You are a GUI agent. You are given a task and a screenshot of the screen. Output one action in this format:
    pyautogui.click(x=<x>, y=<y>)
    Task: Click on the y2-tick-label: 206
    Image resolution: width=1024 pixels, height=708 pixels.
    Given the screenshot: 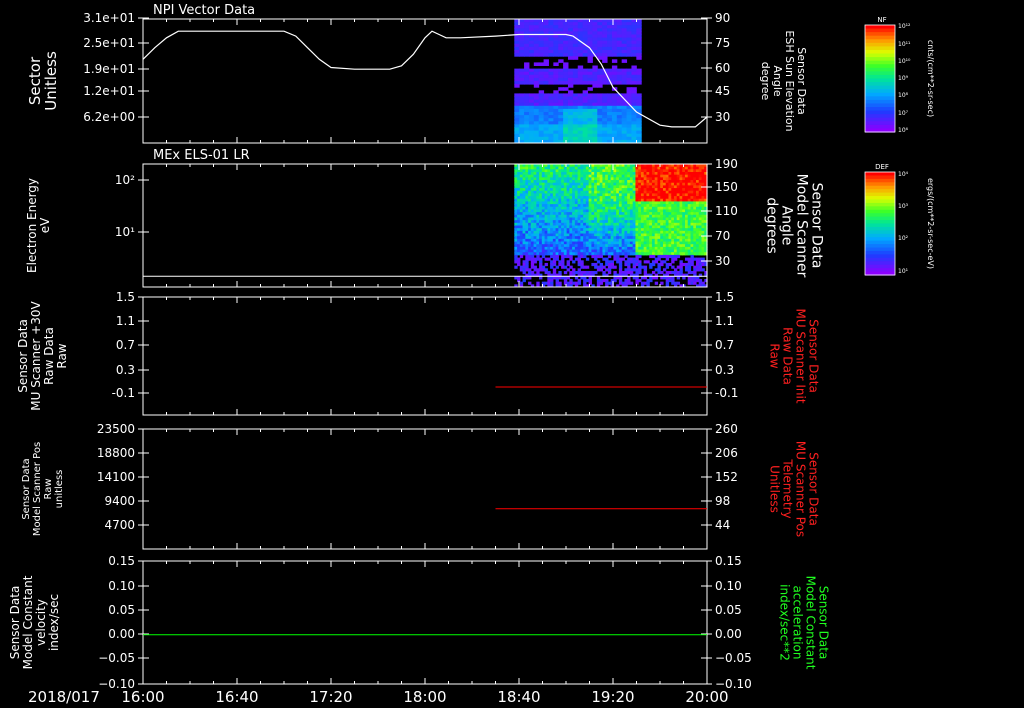 What is the action you would take?
    pyautogui.click(x=726, y=453)
    